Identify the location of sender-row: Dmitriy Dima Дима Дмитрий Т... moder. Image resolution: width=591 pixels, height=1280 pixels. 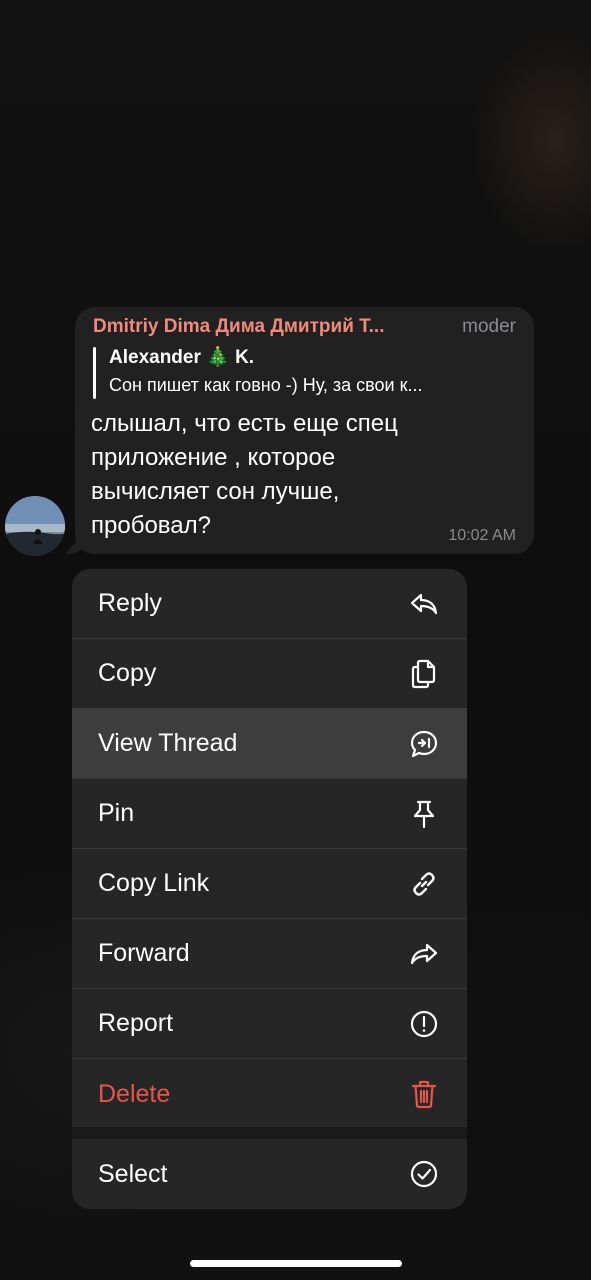
(304, 327).